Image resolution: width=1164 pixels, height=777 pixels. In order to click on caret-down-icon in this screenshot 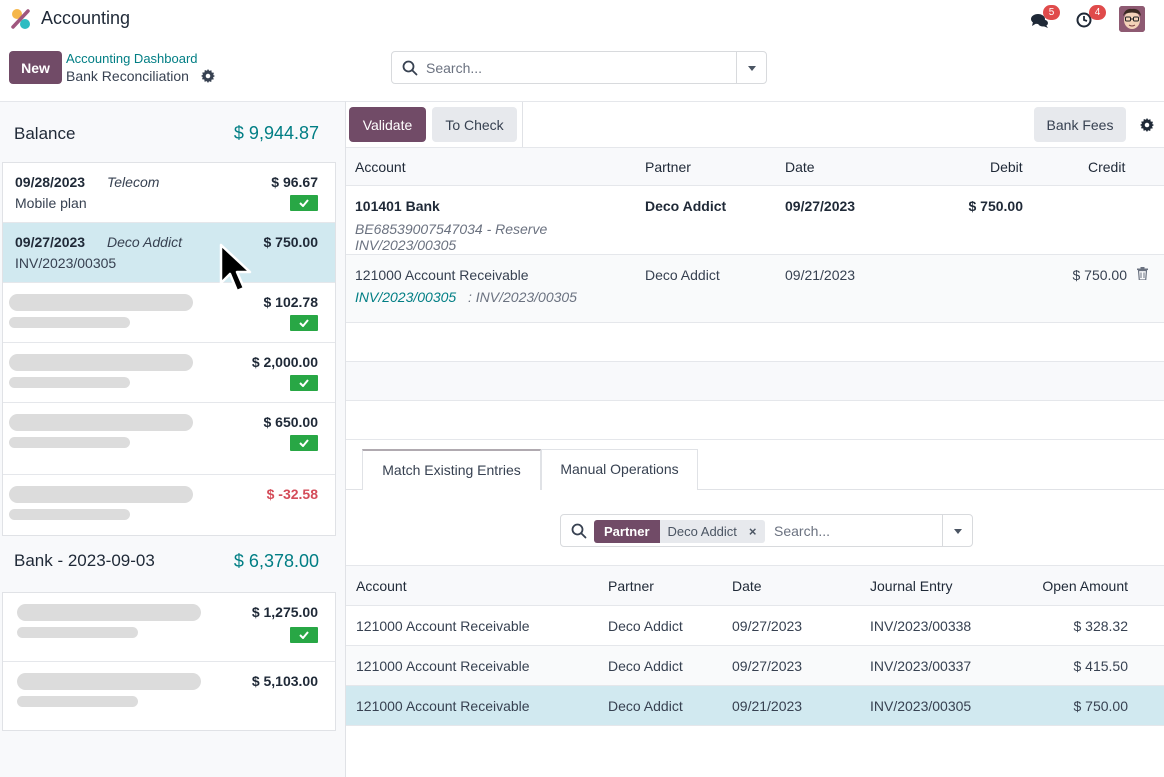, I will do `click(957, 531)`.